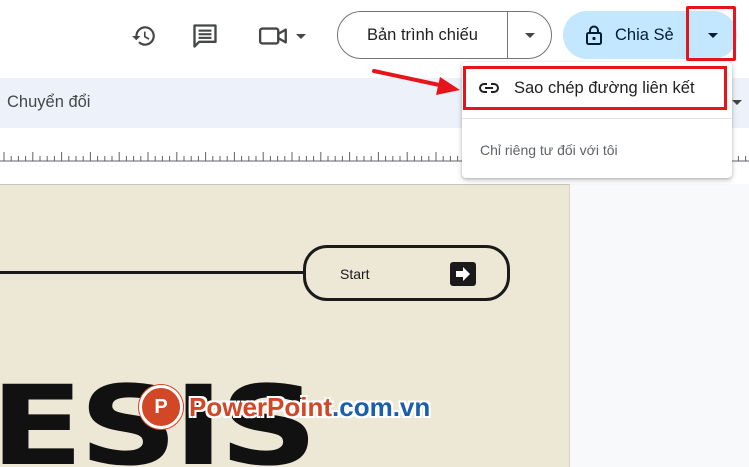 The height and width of the screenshot is (467, 749). What do you see at coordinates (355, 274) in the screenshot?
I see `start-label: Start` at bounding box center [355, 274].